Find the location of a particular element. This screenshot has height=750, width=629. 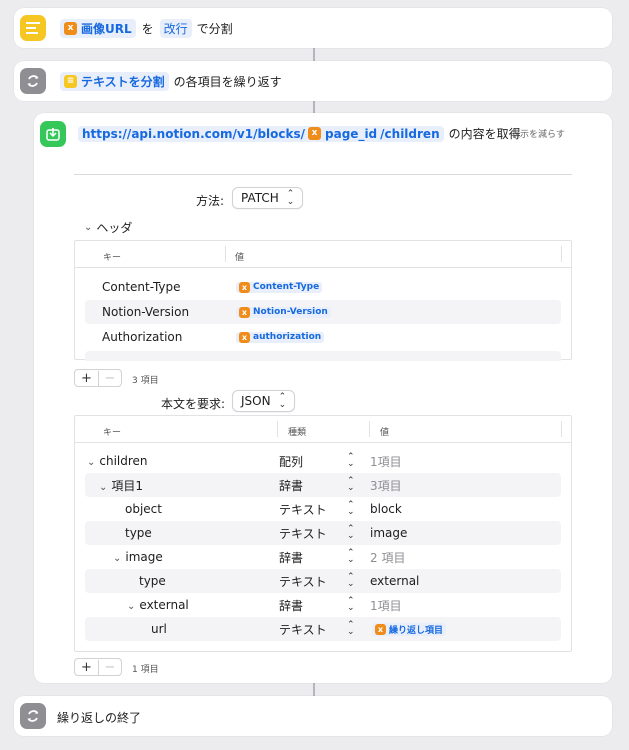

table-row: type テキスト ⌃ ⌄ external is located at coordinates (323, 581).